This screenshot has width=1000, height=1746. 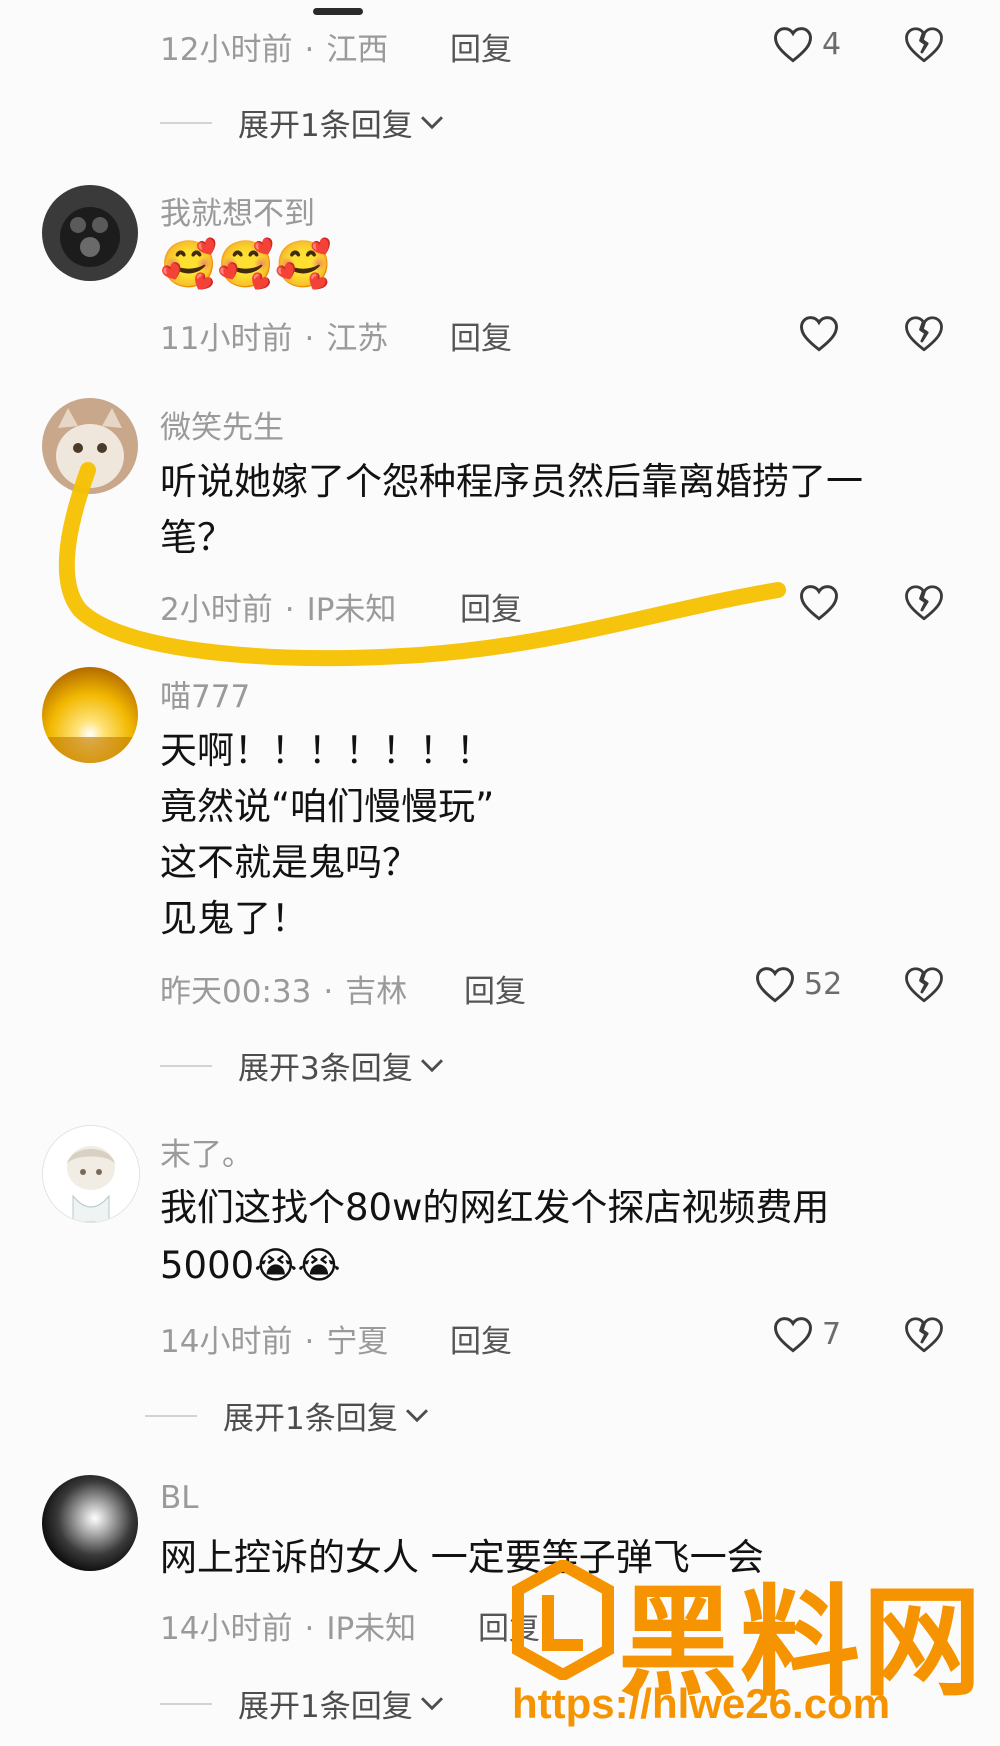 I want to click on comment-text: 竟然说“咱们慢慢玩”, so click(x=327, y=806).